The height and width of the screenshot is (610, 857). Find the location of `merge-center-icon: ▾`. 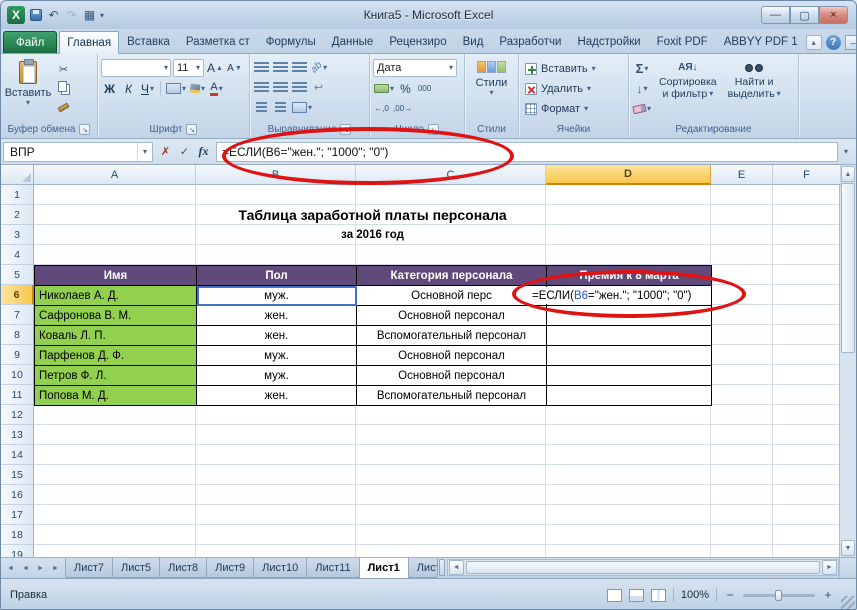

merge-center-icon: ▾ is located at coordinates (302, 107).